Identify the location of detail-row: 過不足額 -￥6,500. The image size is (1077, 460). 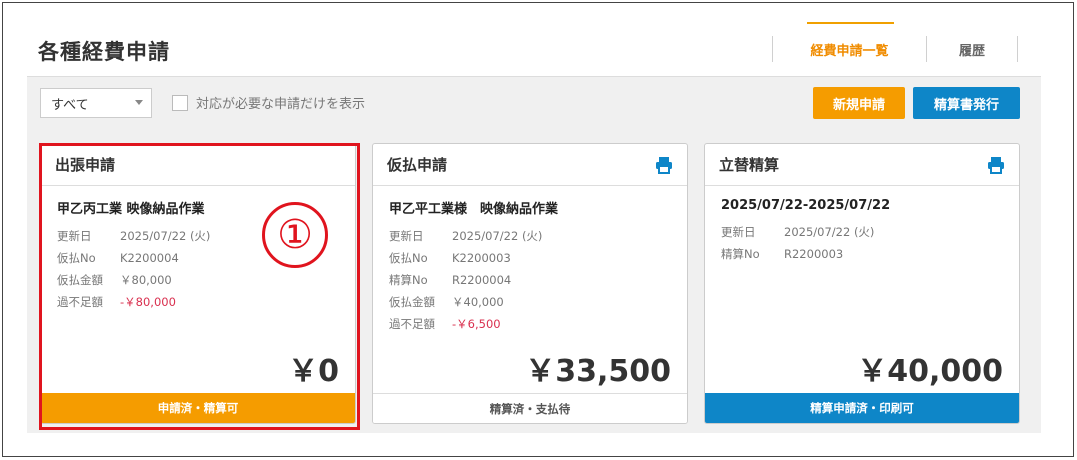
(531, 324).